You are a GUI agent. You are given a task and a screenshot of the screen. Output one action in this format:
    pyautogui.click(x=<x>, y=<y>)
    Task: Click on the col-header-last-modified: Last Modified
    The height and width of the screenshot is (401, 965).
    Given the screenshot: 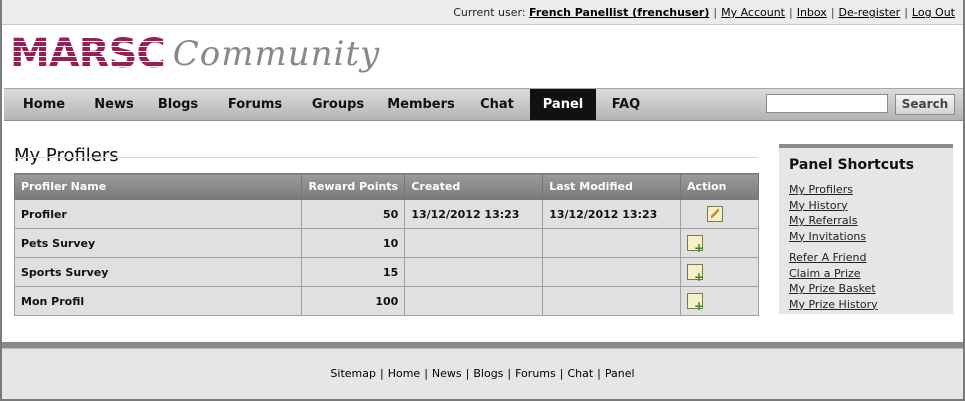 What is the action you would take?
    pyautogui.click(x=612, y=186)
    